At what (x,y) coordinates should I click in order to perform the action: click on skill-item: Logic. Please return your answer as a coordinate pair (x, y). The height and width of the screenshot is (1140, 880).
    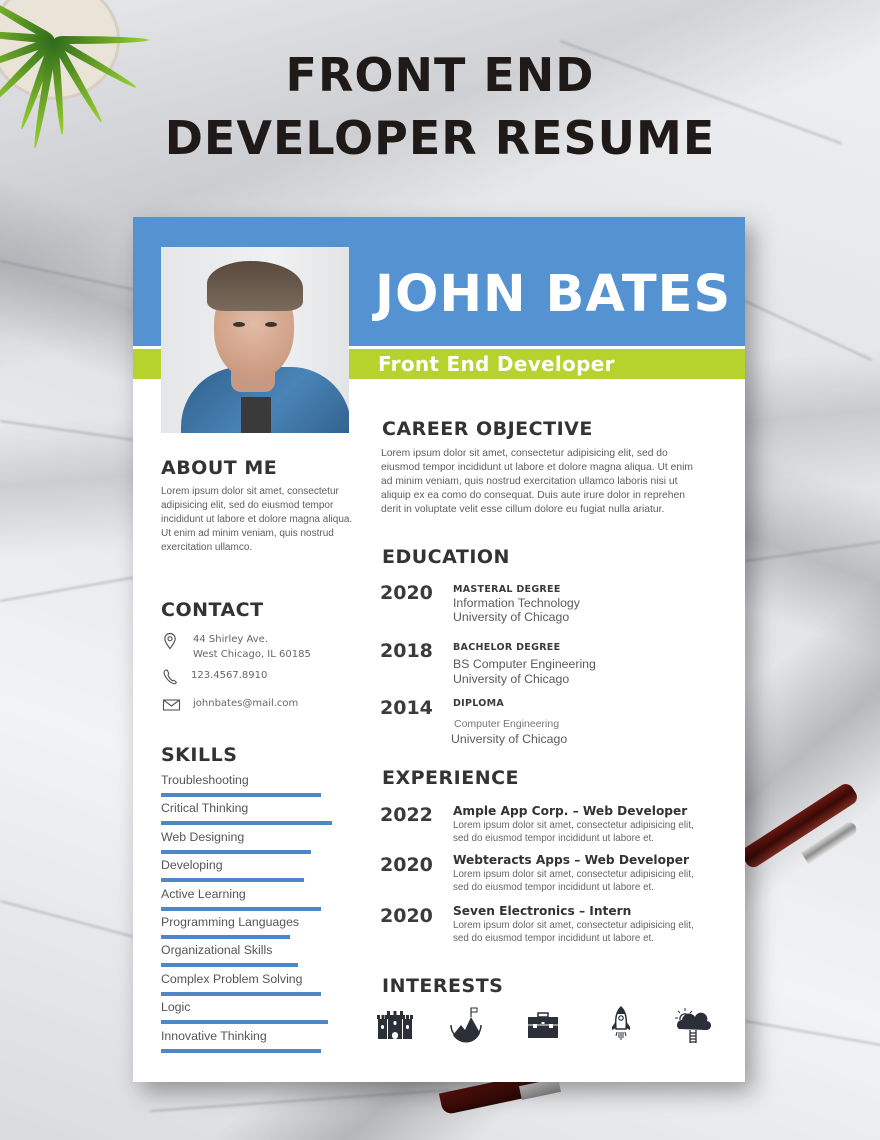
    Looking at the image, I should click on (256, 1012).